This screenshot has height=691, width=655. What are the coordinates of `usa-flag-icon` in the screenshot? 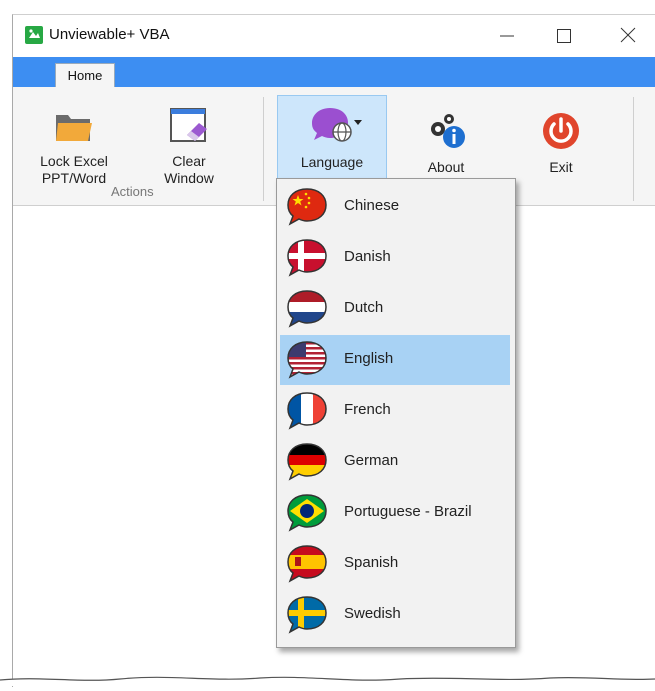 It's located at (307, 360).